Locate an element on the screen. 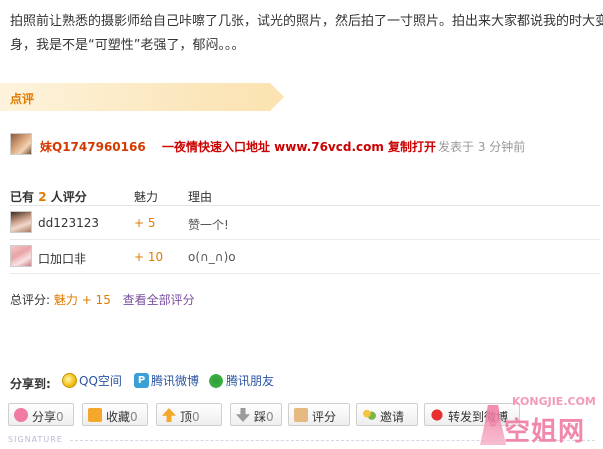 The image size is (603, 449). signature-divider is located at coordinates (332, 440).